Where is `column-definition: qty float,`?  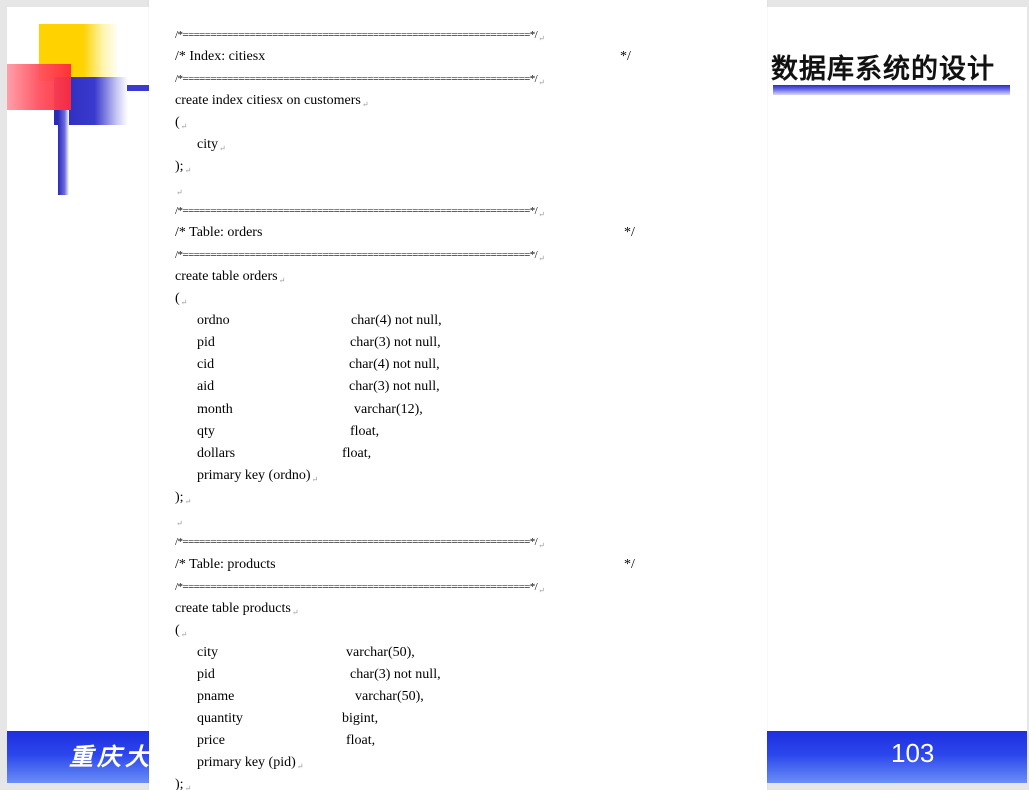 column-definition: qty float, is located at coordinates (288, 431).